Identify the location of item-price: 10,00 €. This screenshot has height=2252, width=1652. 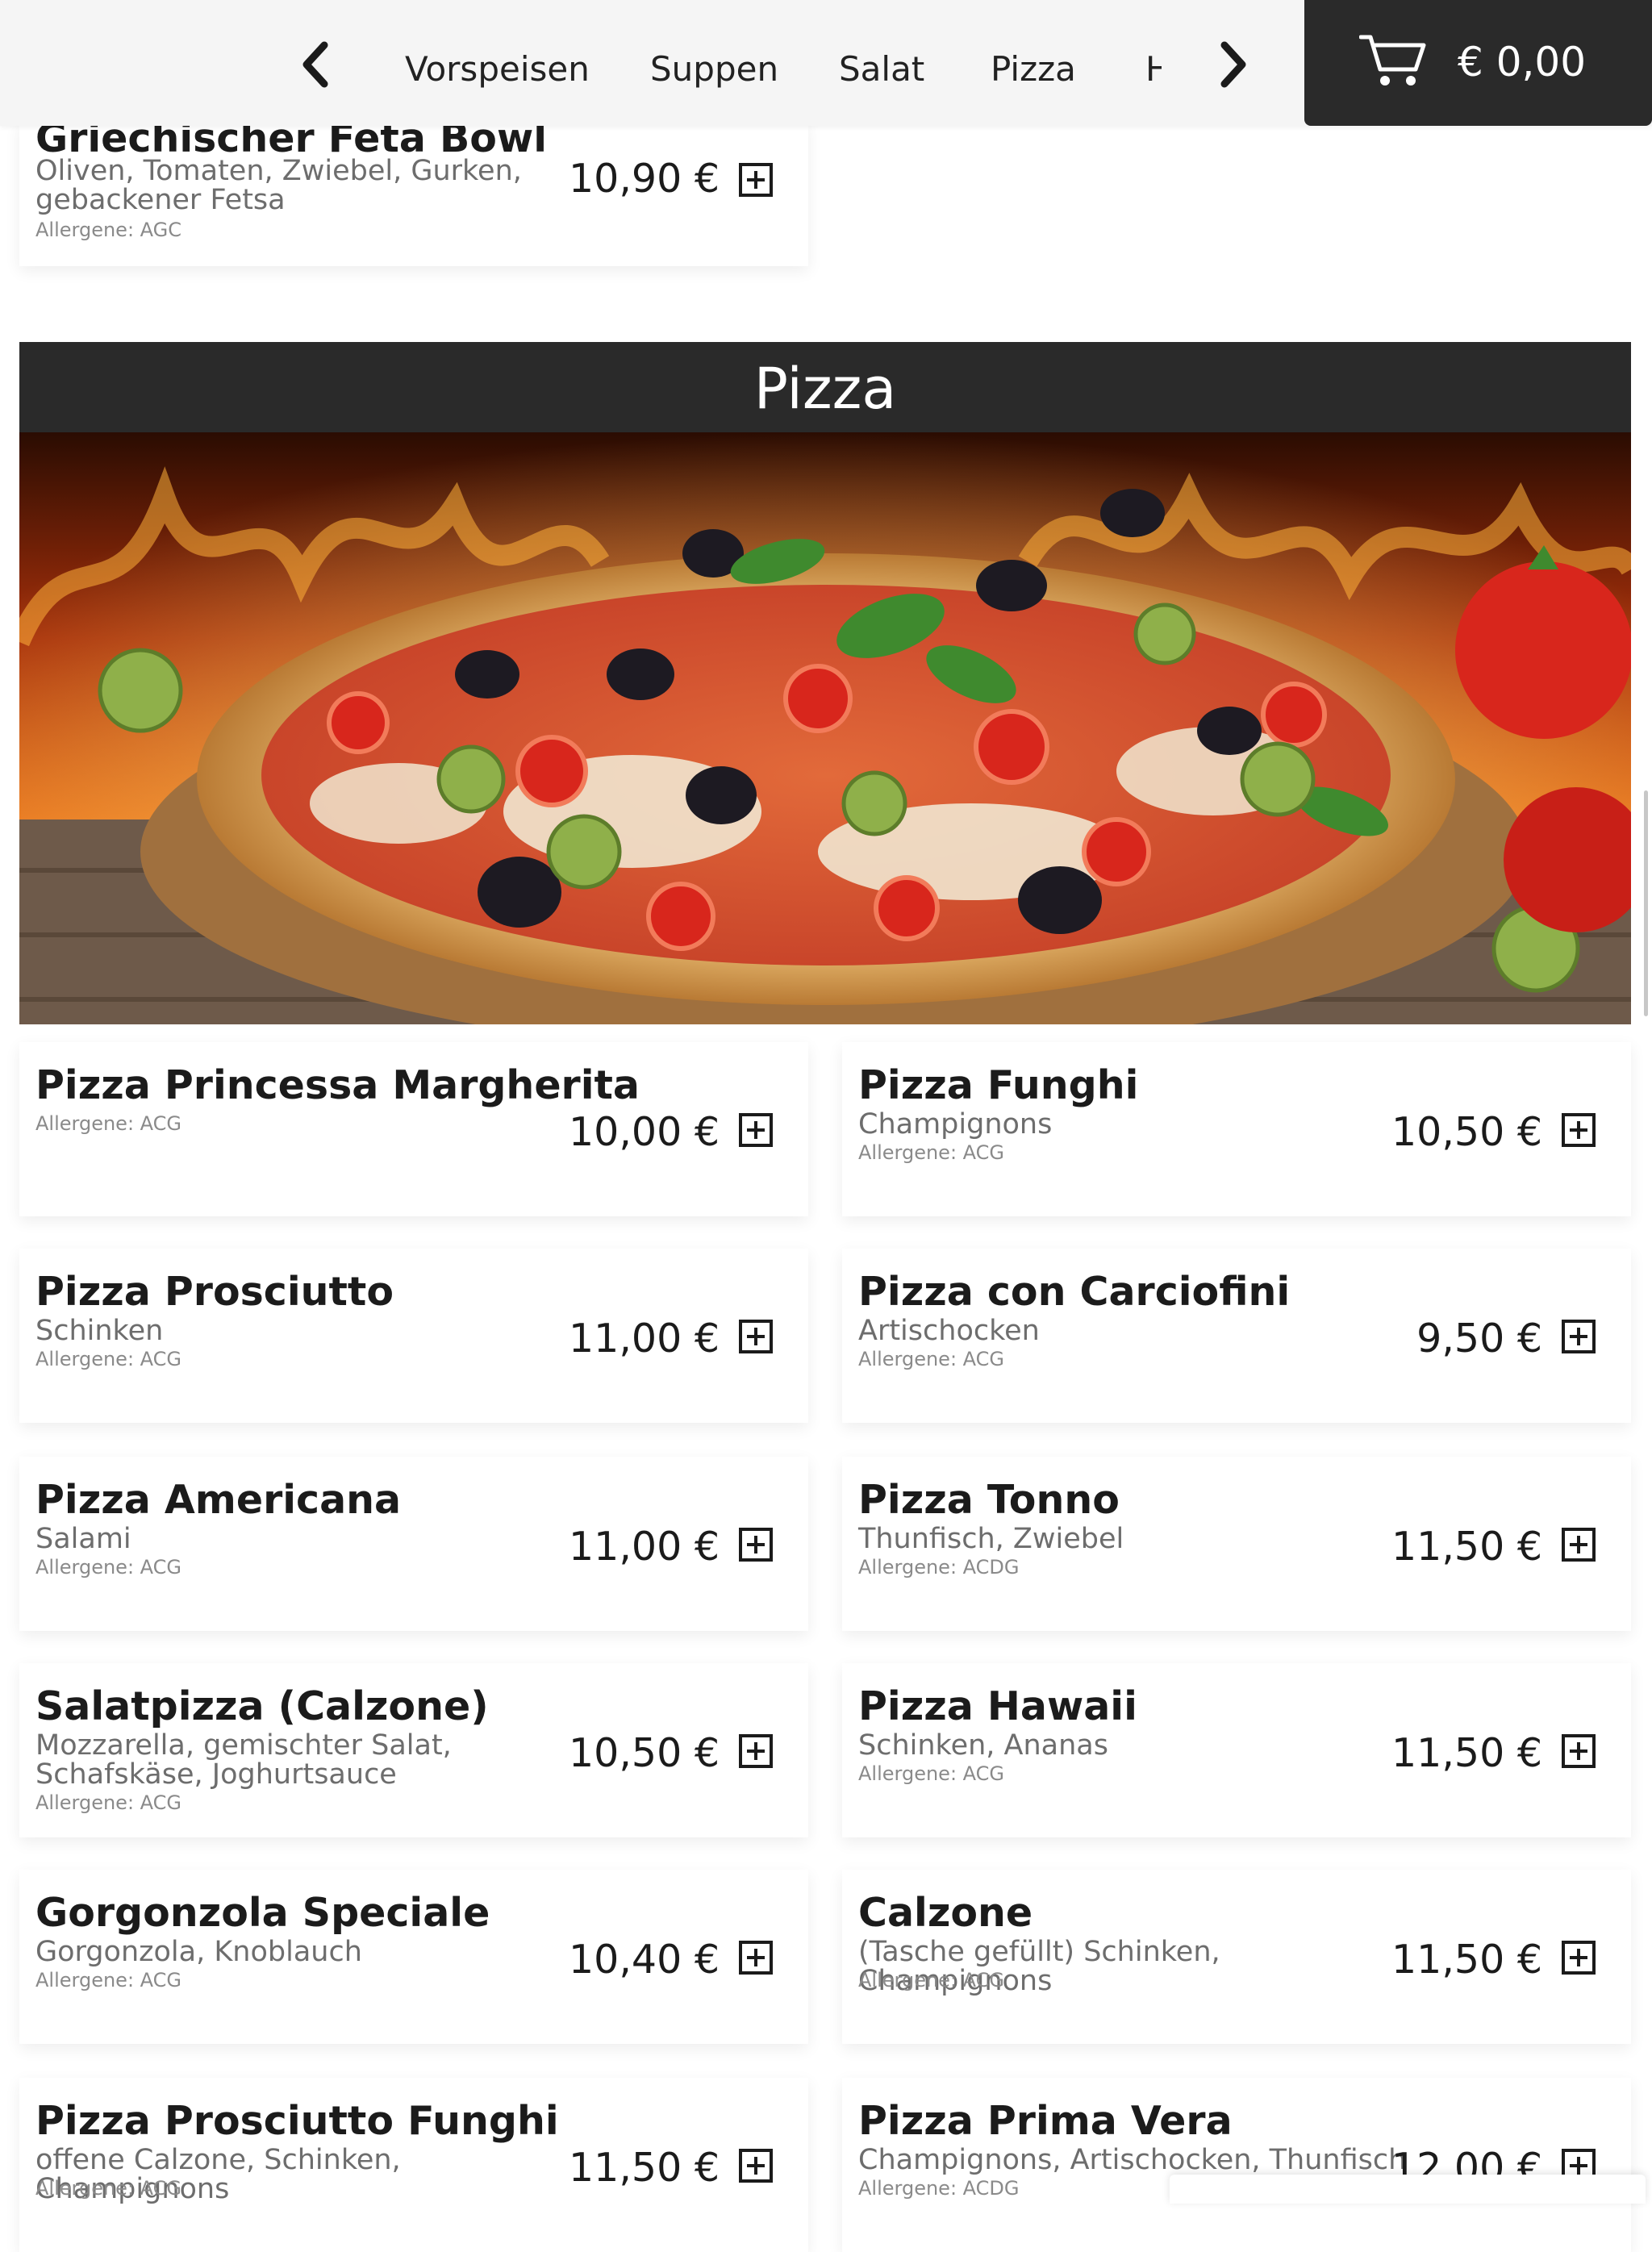
(644, 1132).